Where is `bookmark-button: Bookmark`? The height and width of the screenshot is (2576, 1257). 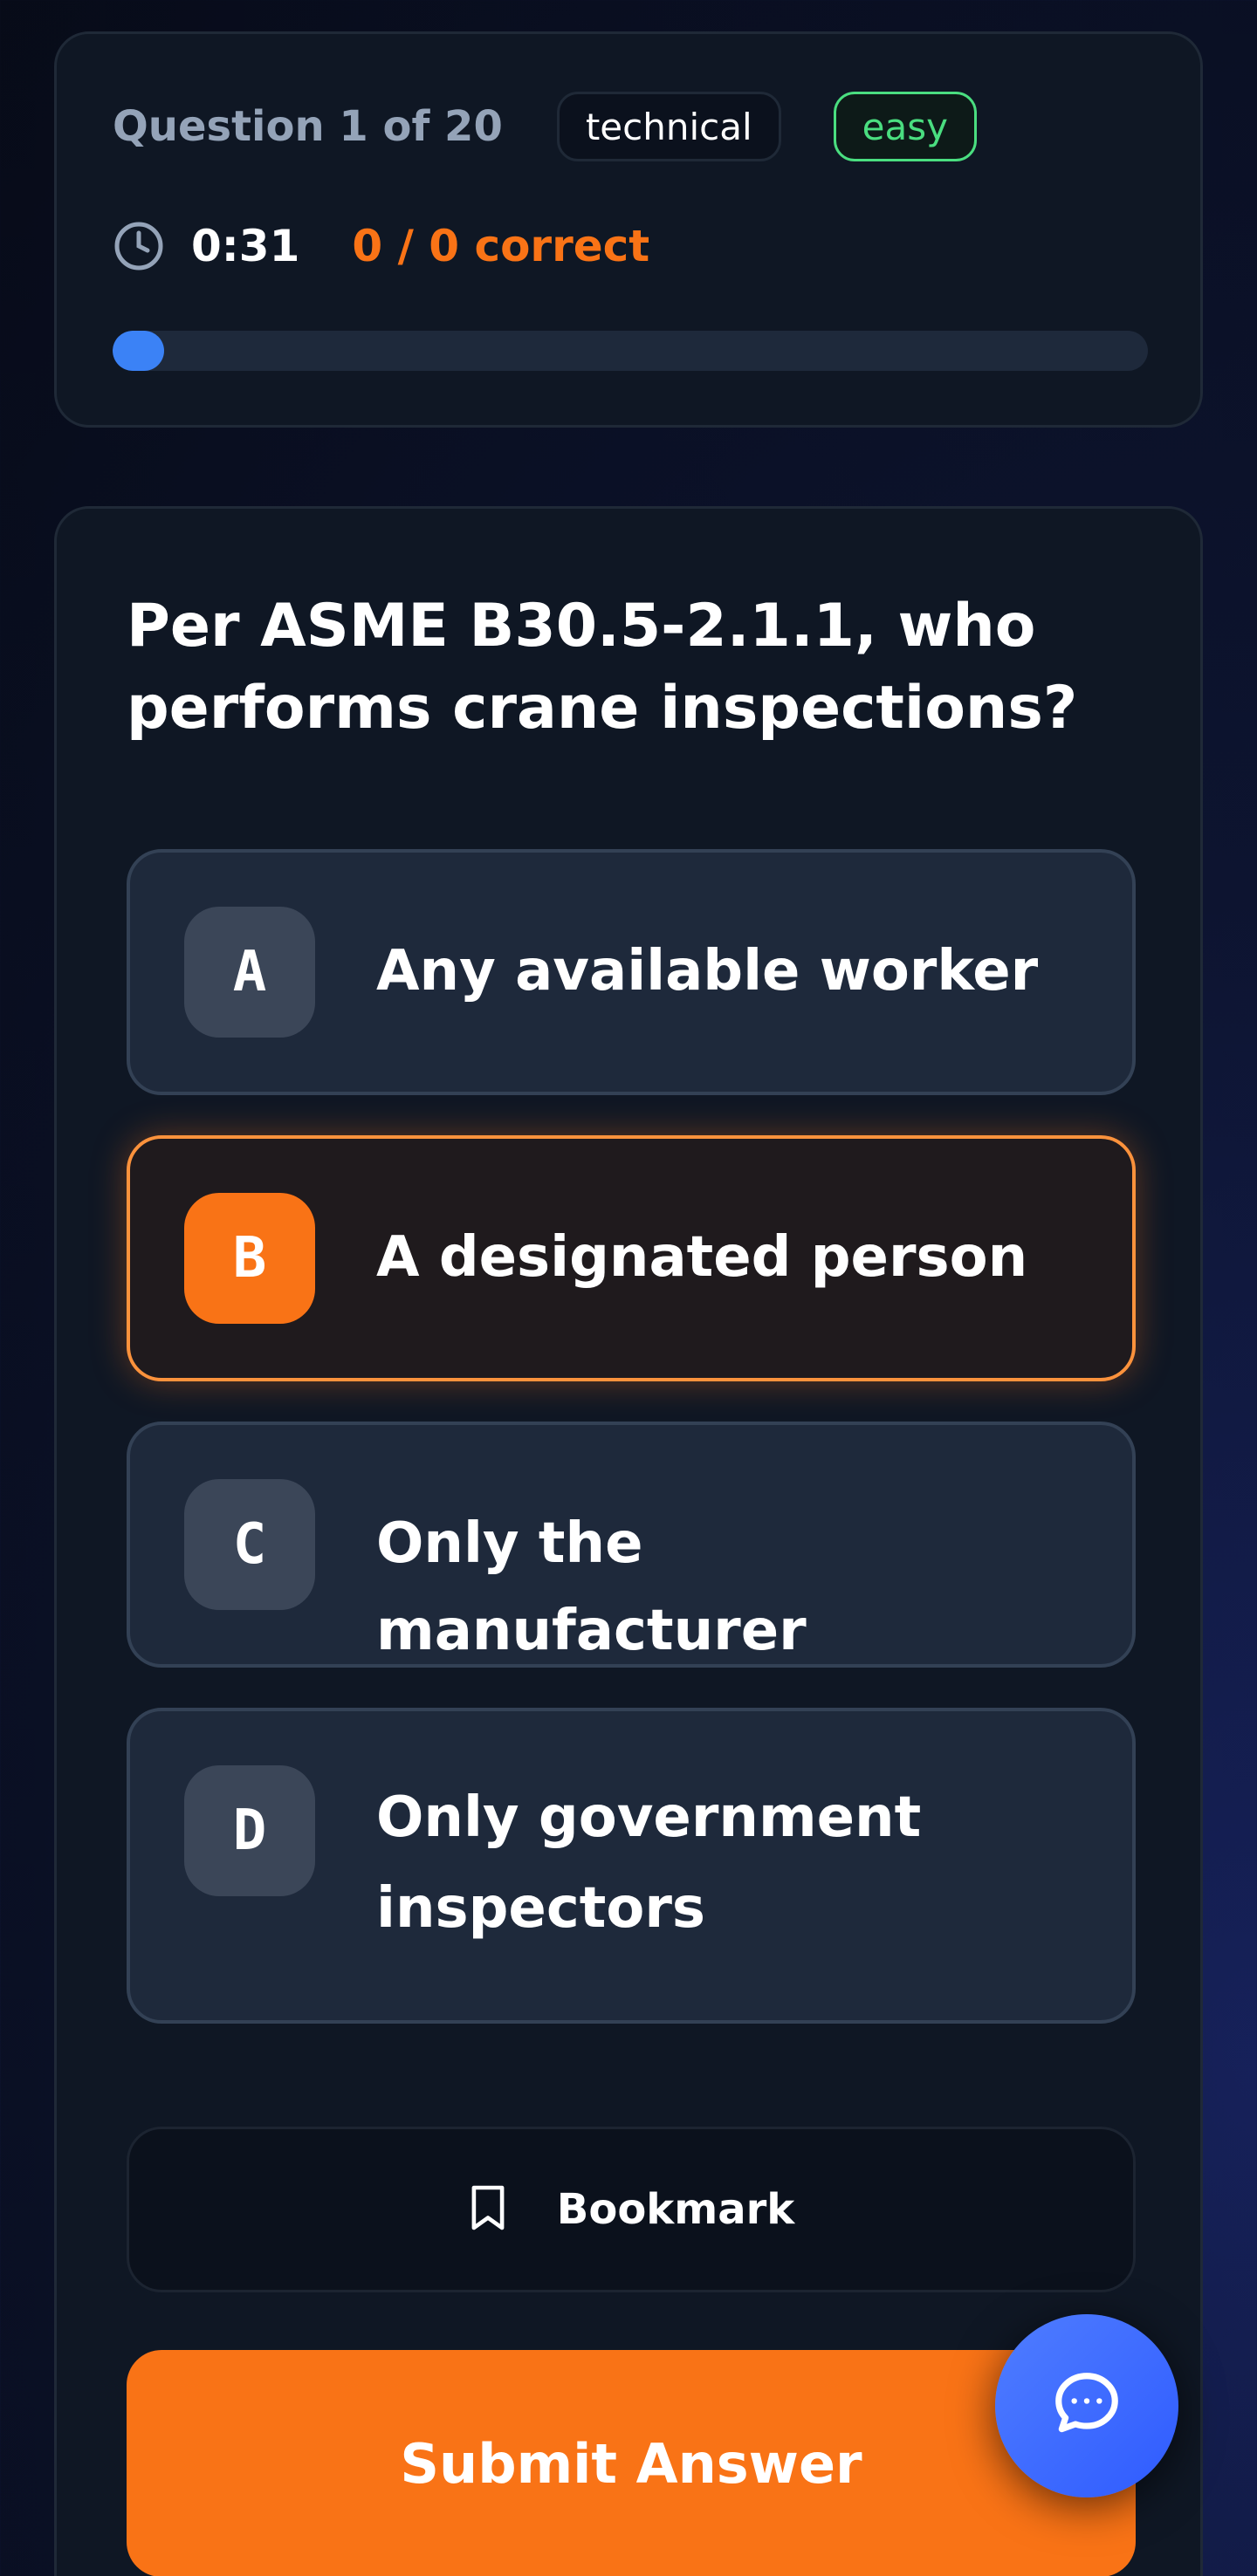
bookmark-button: Bookmark is located at coordinates (631, 2210).